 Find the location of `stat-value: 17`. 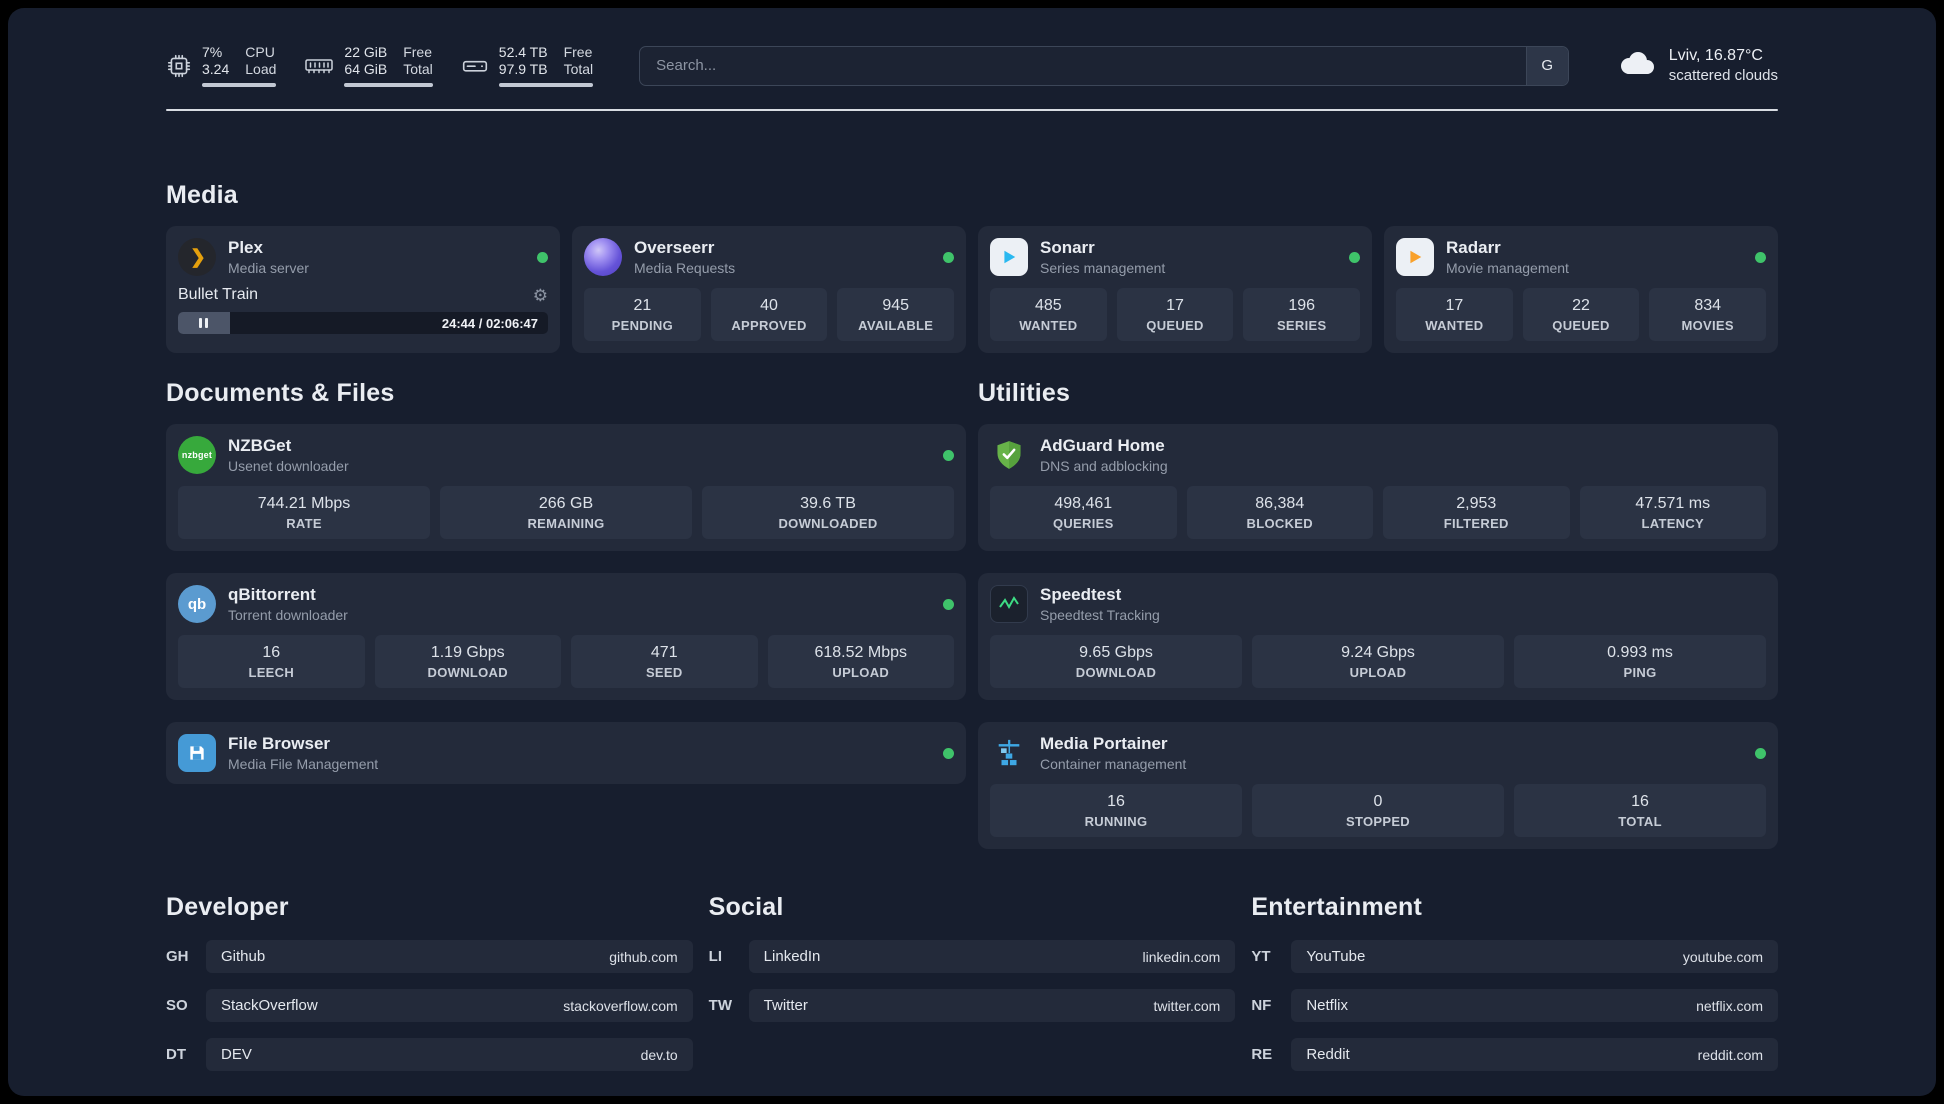

stat-value: 17 is located at coordinates (1454, 305).